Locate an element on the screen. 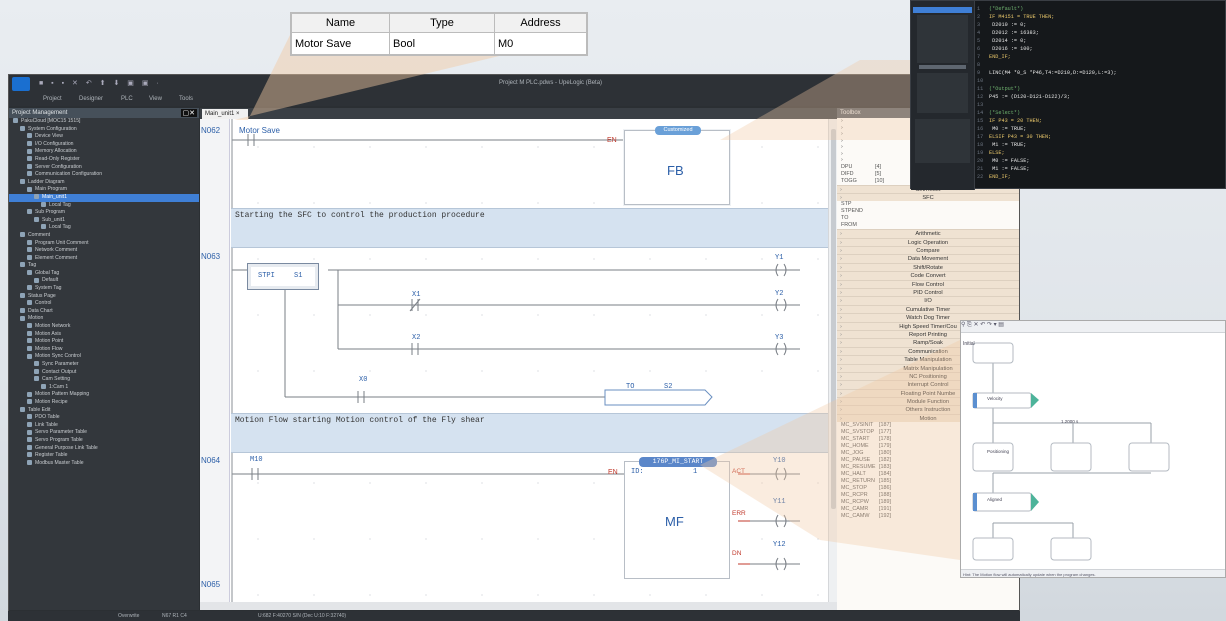 This screenshot has height=621, width=1226. toolbox-category: Arithmetic is located at coordinates (928, 234).